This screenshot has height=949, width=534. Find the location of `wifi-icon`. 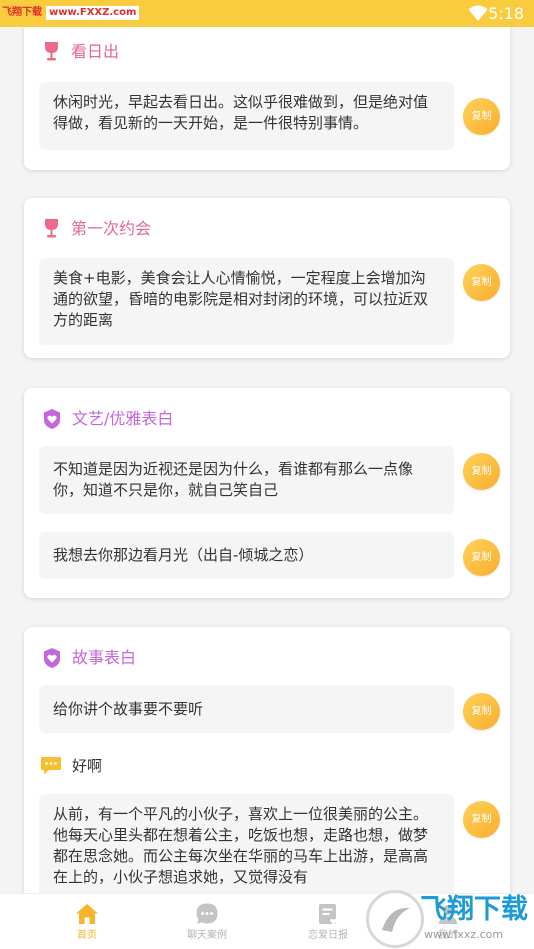

wifi-icon is located at coordinates (478, 13).